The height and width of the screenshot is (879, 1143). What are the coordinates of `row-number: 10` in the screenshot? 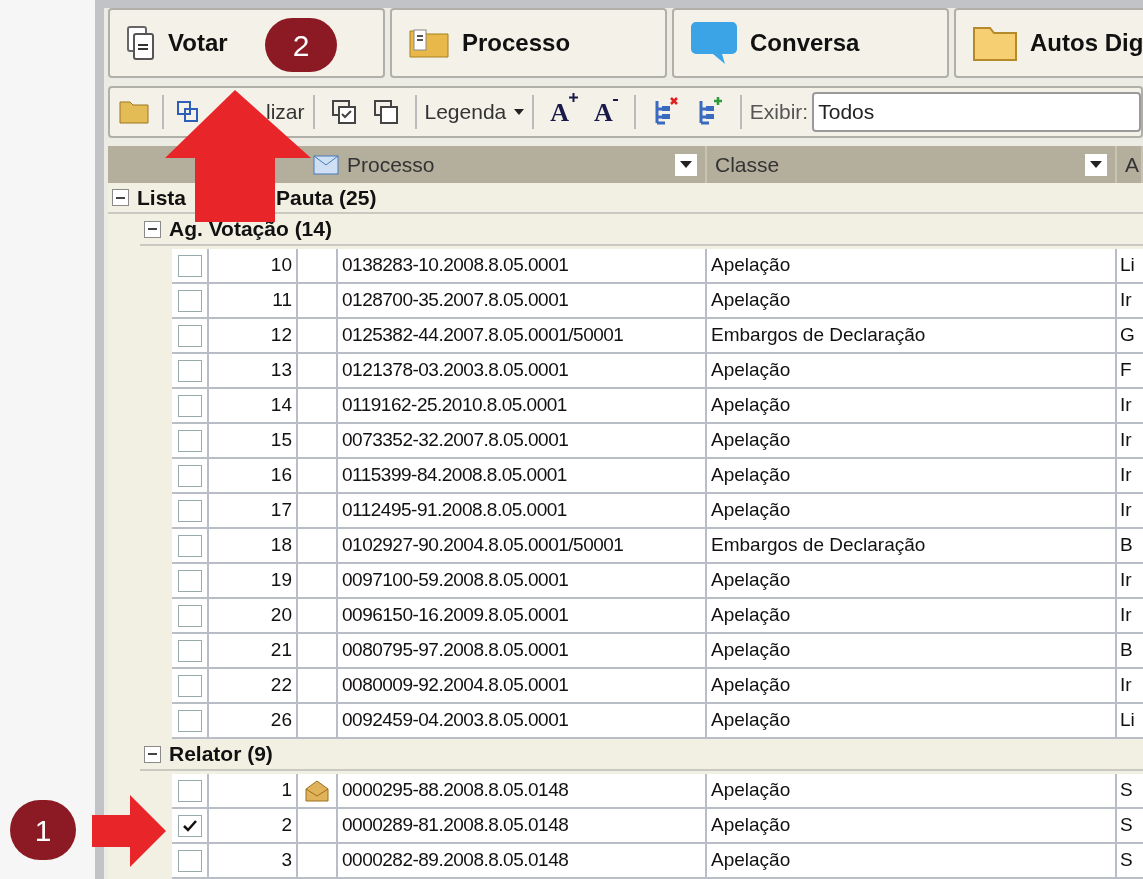 It's located at (281, 265).